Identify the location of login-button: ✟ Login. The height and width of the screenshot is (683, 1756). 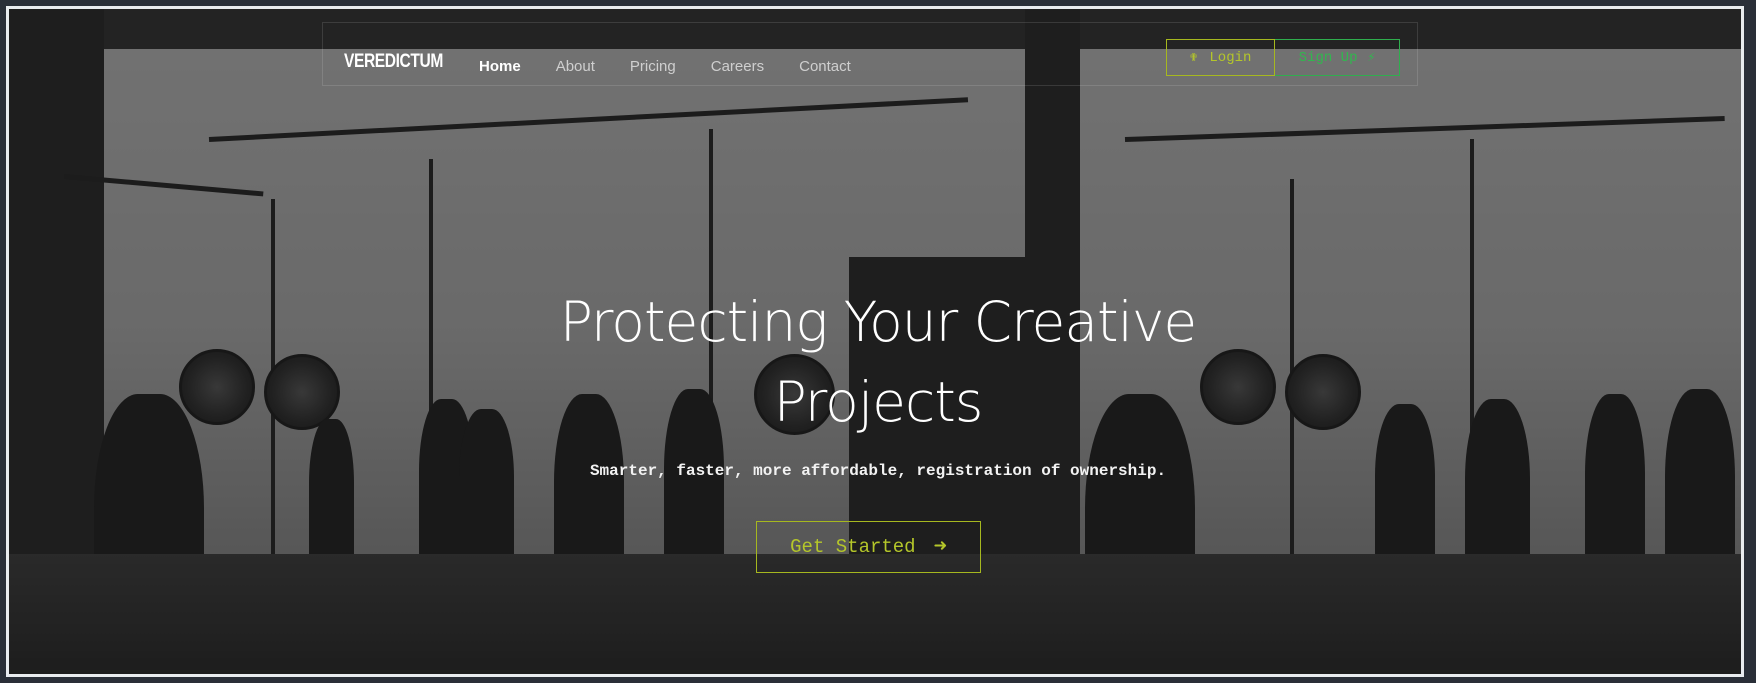
(1220, 57).